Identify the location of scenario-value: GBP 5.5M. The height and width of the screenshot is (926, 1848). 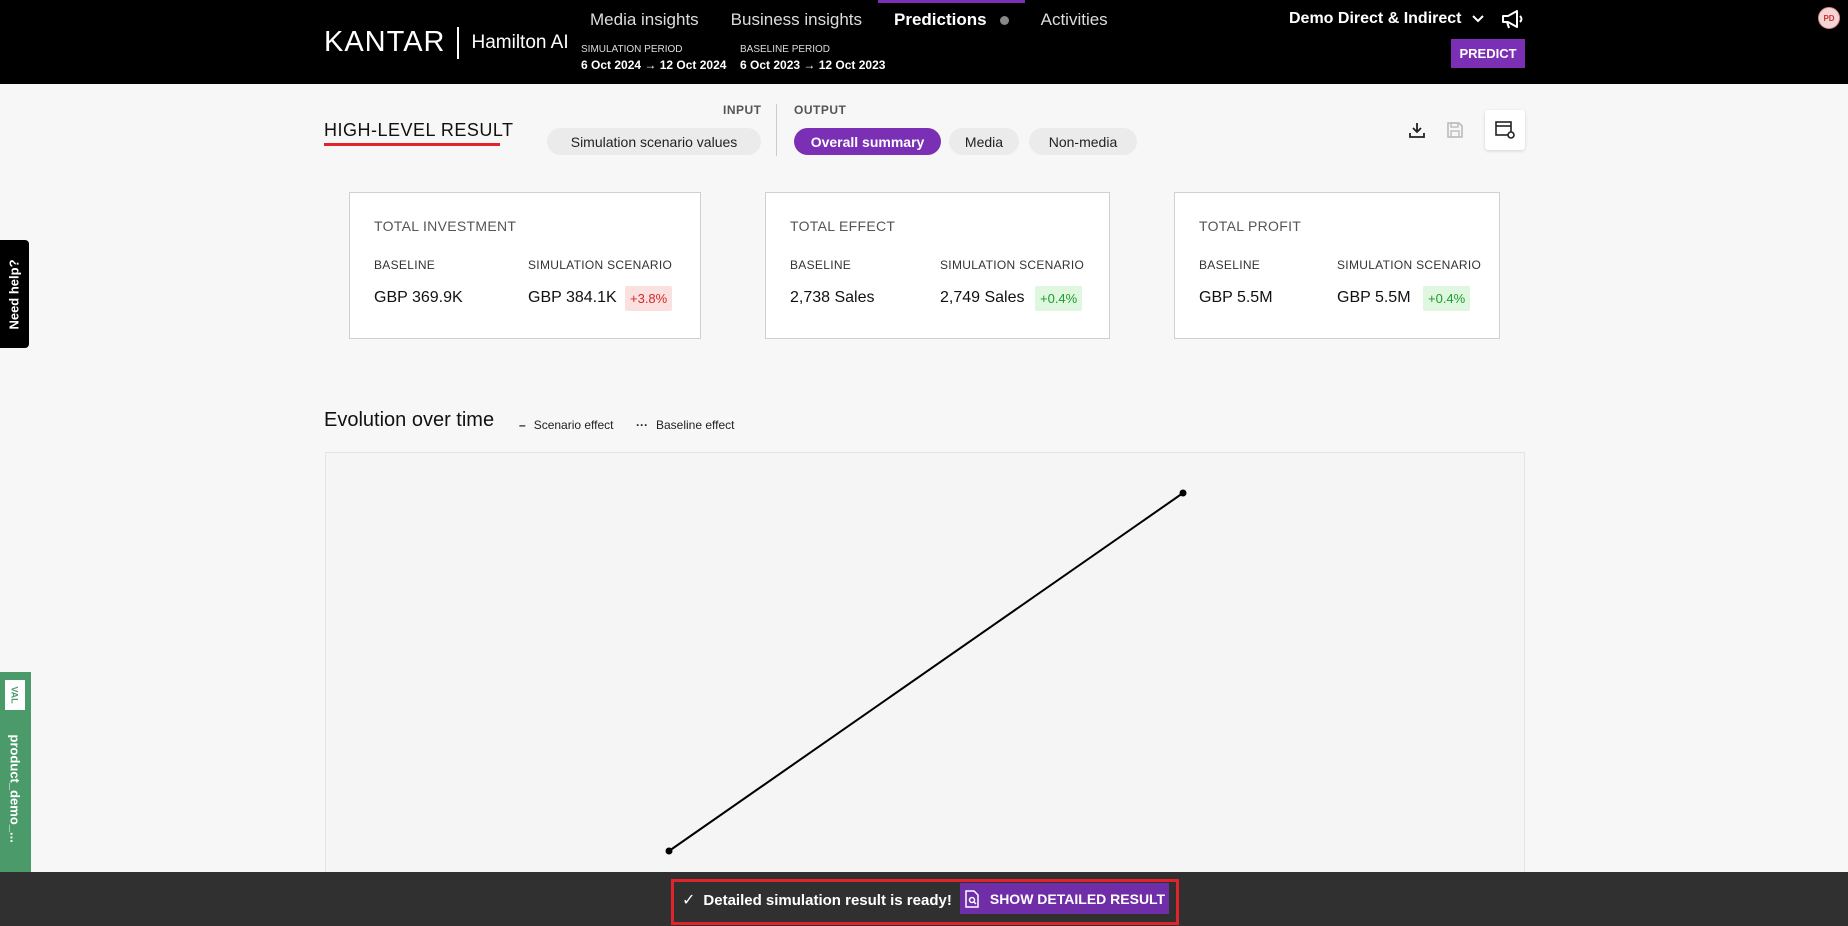
(1374, 297).